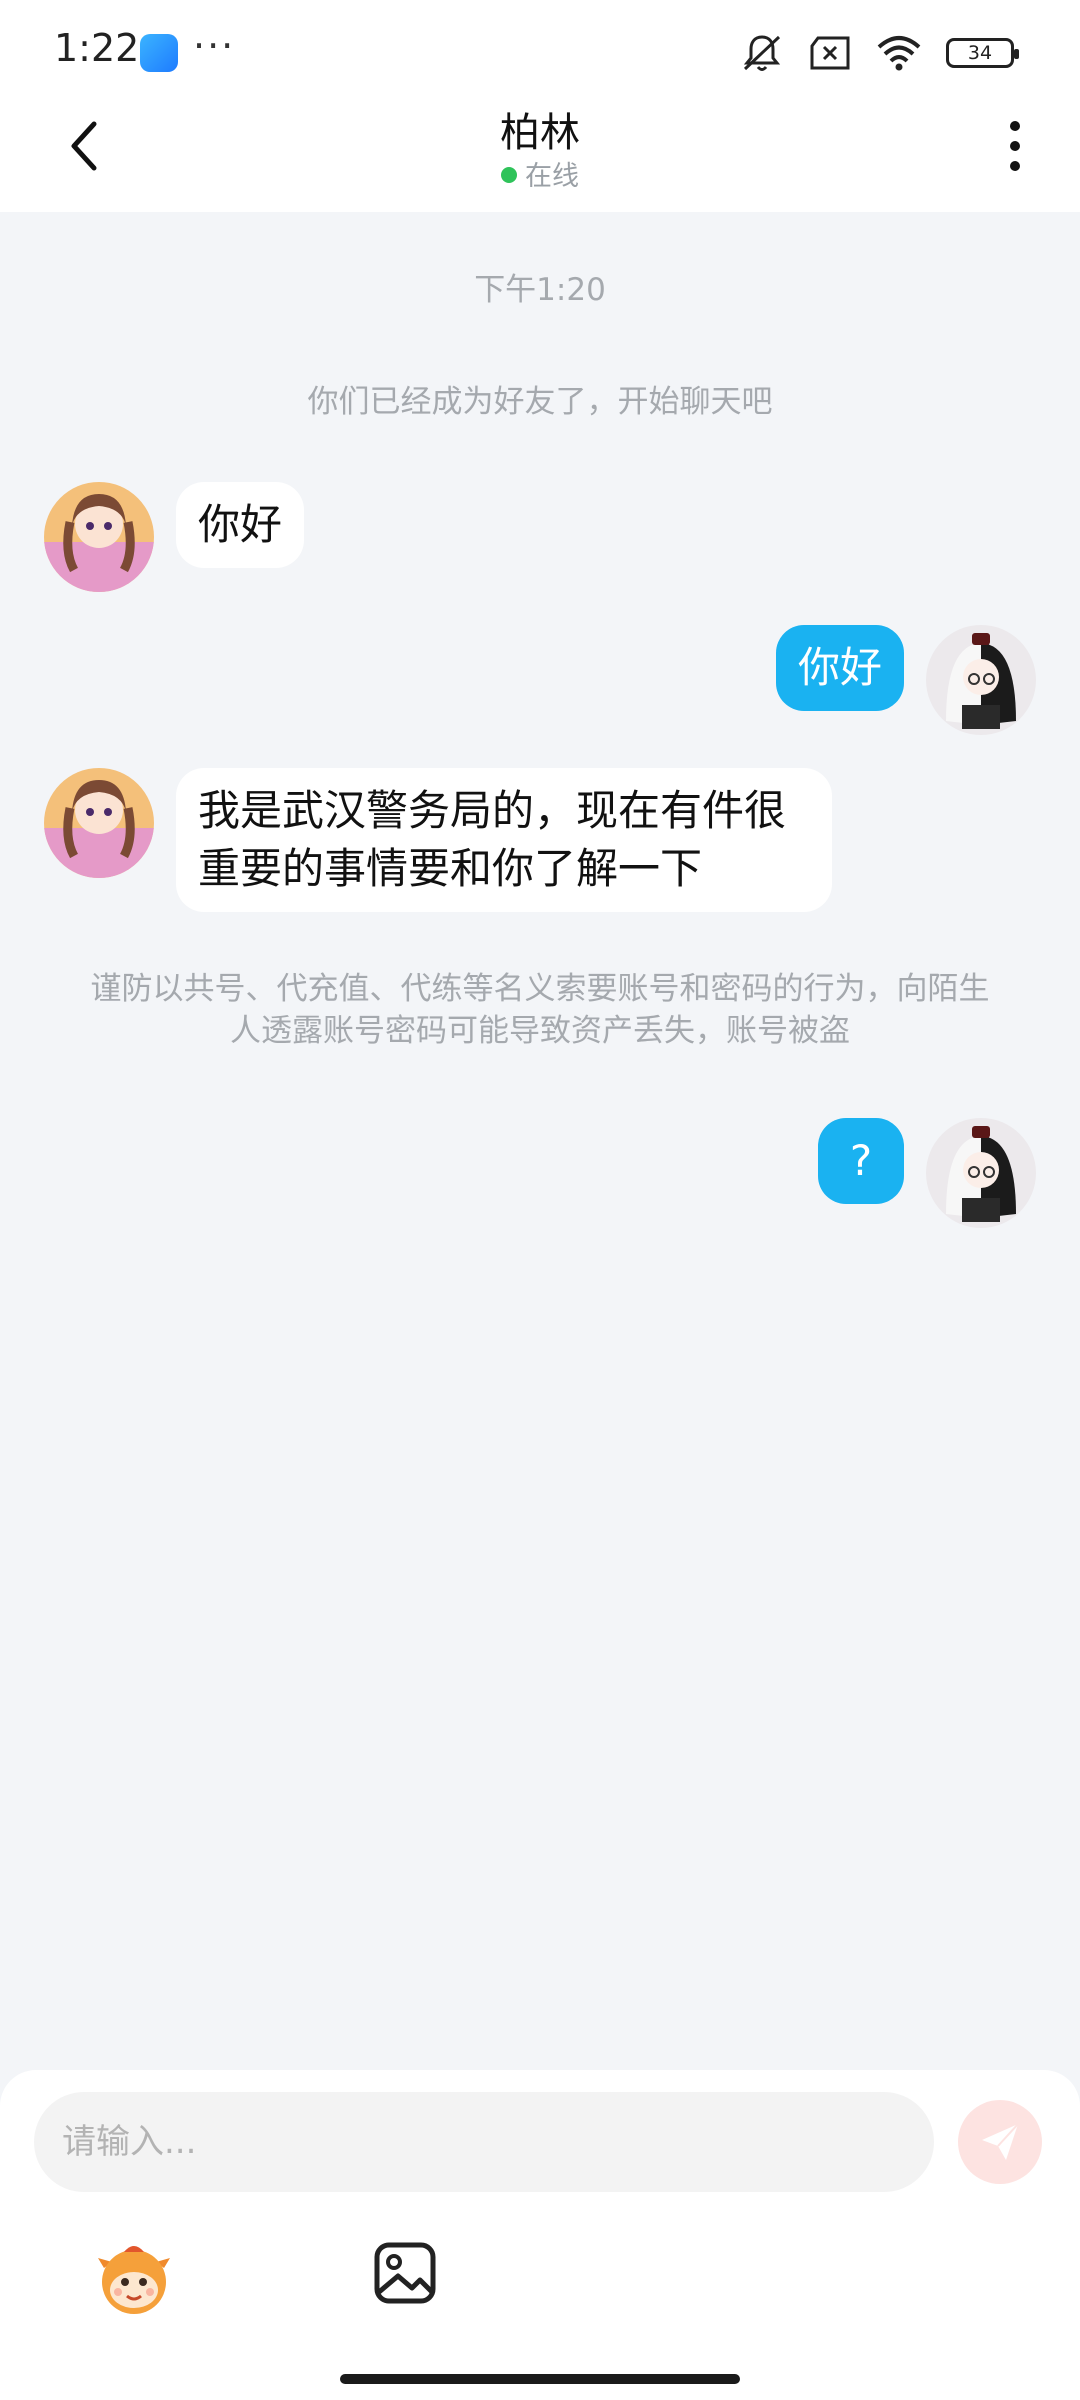 Image resolution: width=1080 pixels, height=2400 pixels. I want to click on message-bubble-incoming: 我是武汉警务局的，现在有件很重要的事情要和你了解一下, so click(504, 840).